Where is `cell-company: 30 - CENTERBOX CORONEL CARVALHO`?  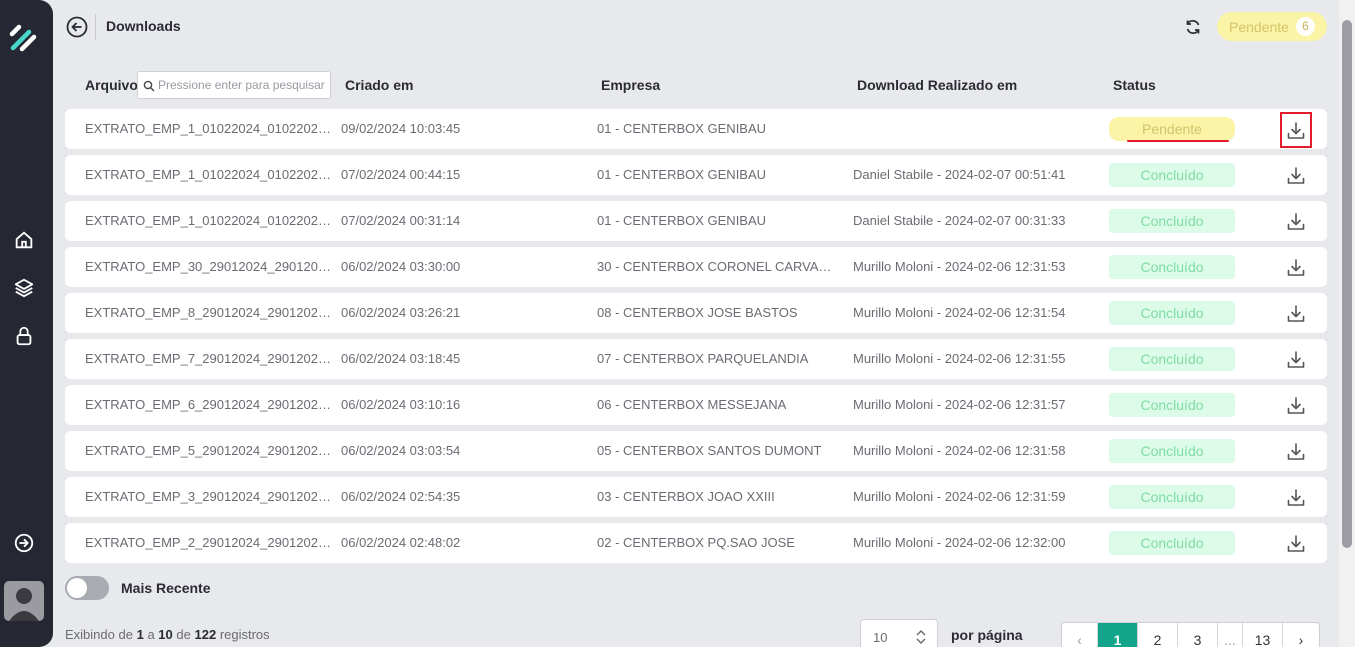
cell-company: 30 - CENTERBOX CORONEL CARVALHO is located at coordinates (717, 266).